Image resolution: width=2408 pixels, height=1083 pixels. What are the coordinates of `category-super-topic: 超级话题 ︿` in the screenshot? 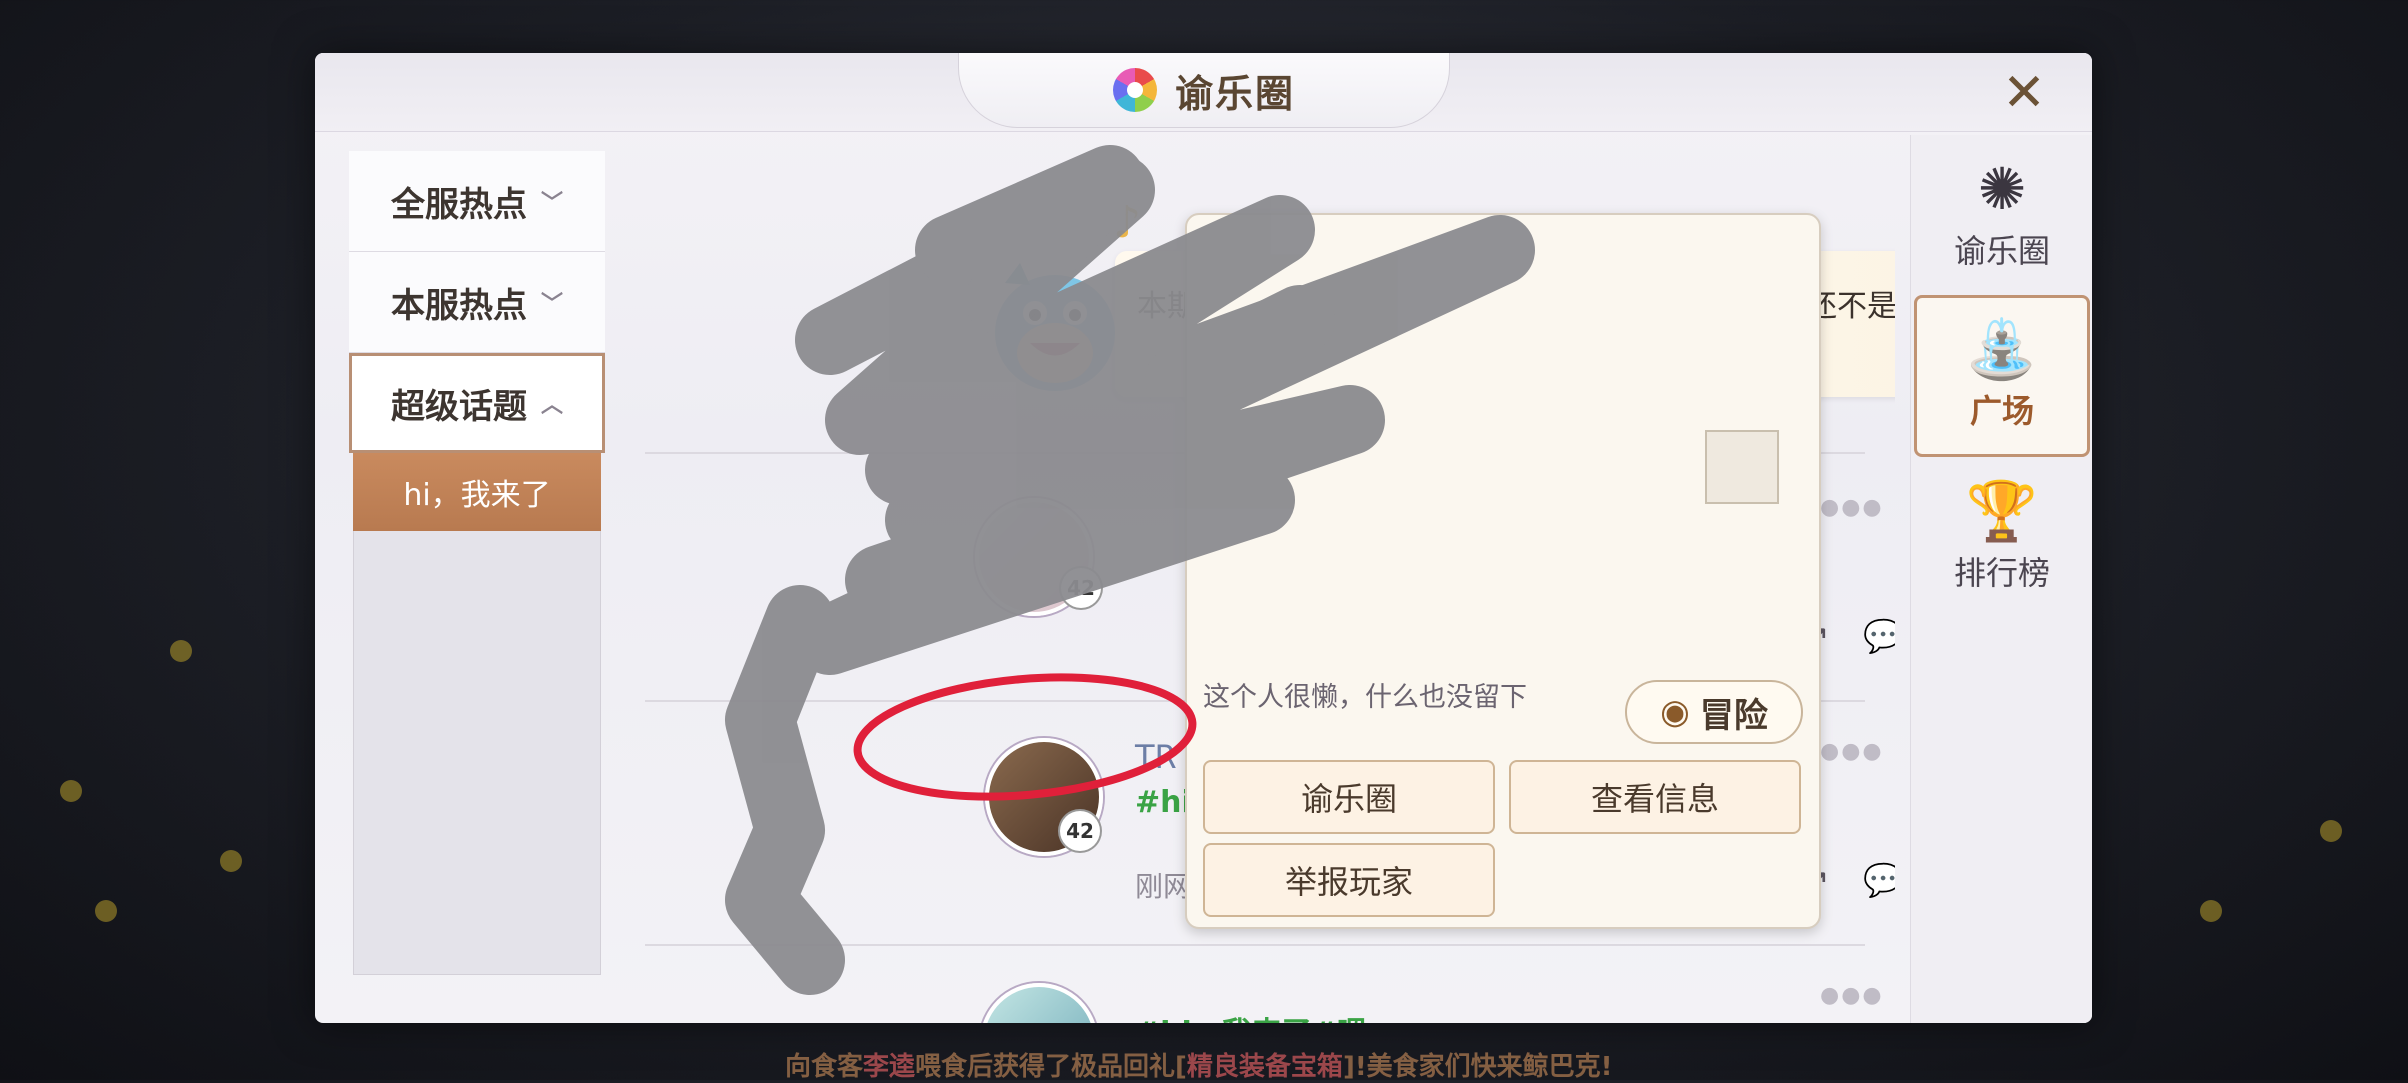 It's located at (477, 403).